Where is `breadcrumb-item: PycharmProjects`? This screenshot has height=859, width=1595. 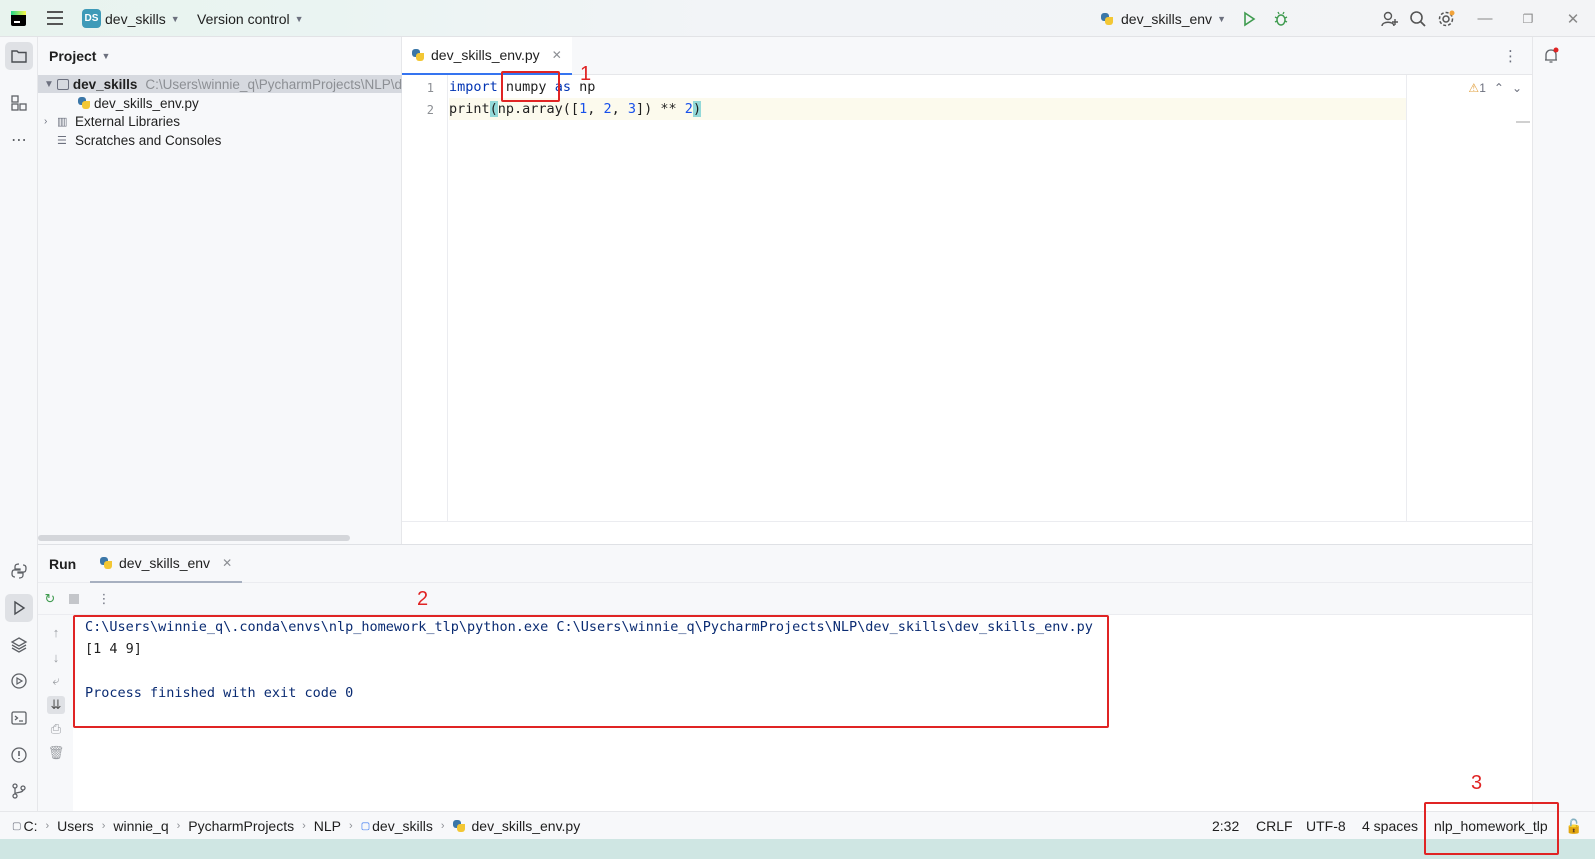 breadcrumb-item: PycharmProjects is located at coordinates (241, 826).